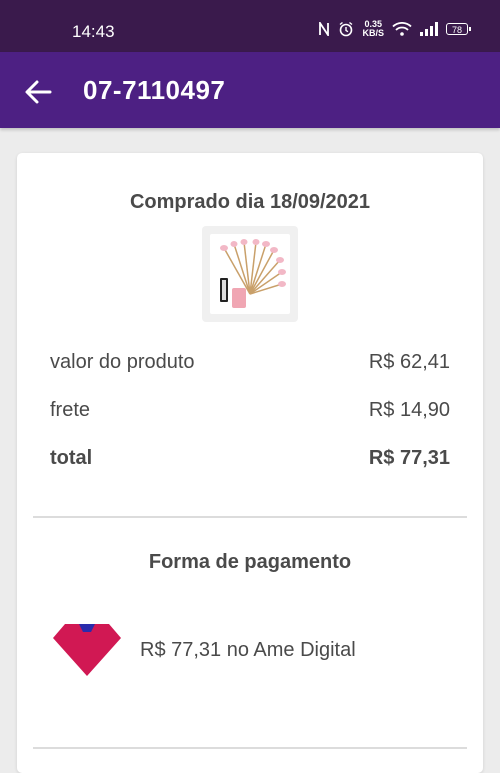 The width and height of the screenshot is (500, 773). I want to click on payment-section-title: Forma de pagamento, so click(250, 562).